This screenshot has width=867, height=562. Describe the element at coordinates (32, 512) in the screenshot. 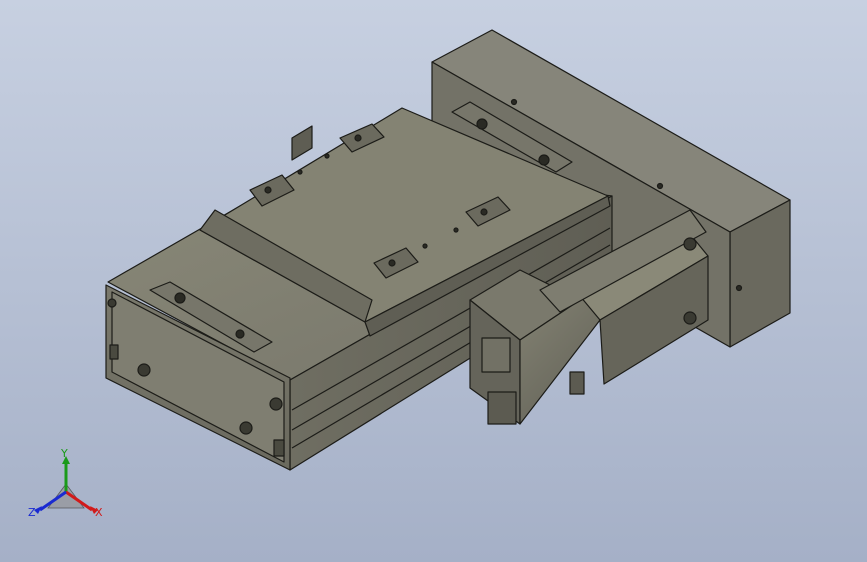

I see `z-axis-label: Z` at that location.